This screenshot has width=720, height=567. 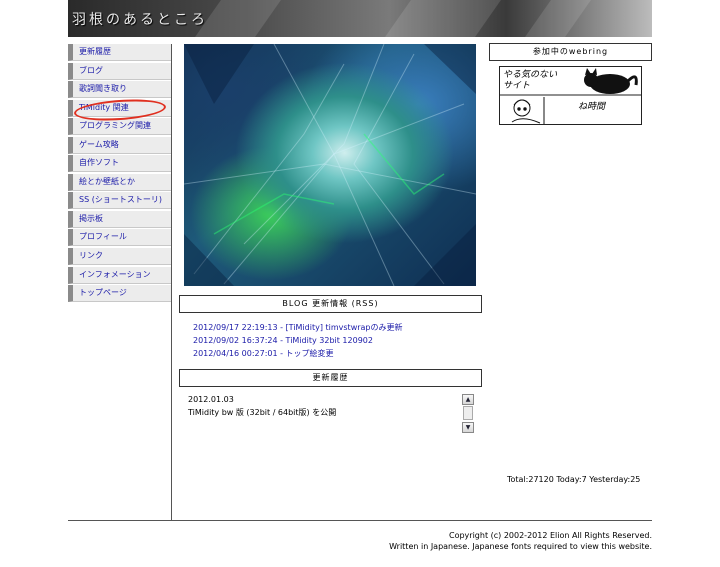 I want to click on nav-item-top-page: トップページ, so click(x=119, y=294).